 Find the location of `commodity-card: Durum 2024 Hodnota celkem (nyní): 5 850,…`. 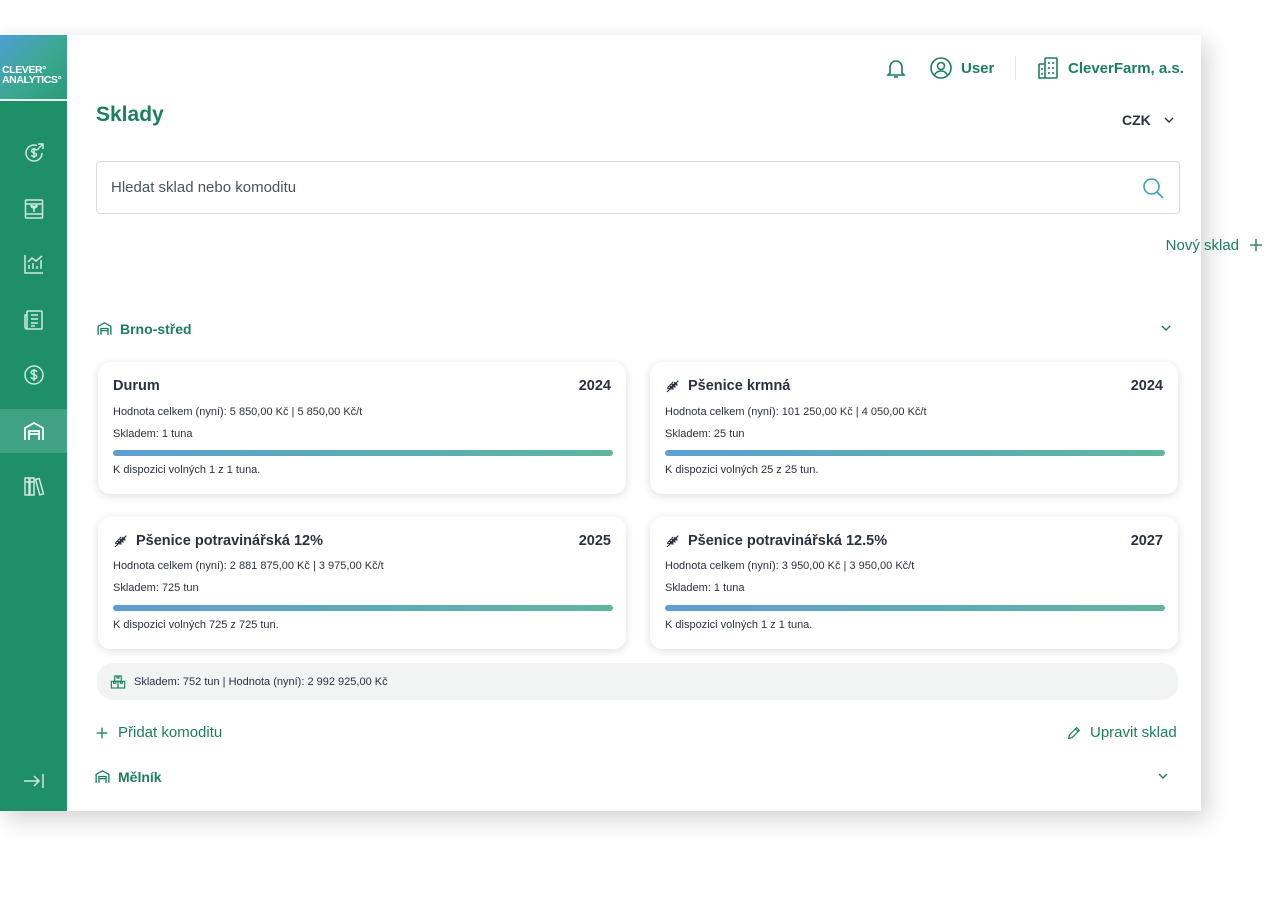

commodity-card: Durum 2024 Hodnota celkem (nyní): 5 850,… is located at coordinates (362, 428).